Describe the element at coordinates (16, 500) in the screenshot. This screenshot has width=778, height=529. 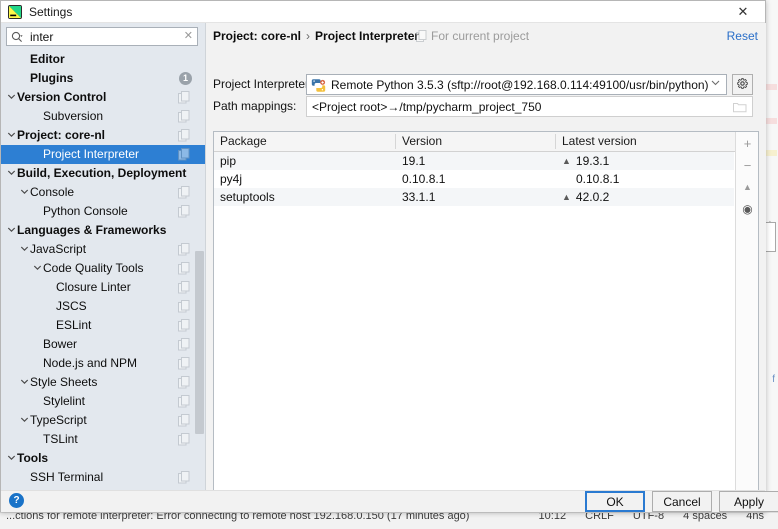
I see `help-button: ?` at that location.